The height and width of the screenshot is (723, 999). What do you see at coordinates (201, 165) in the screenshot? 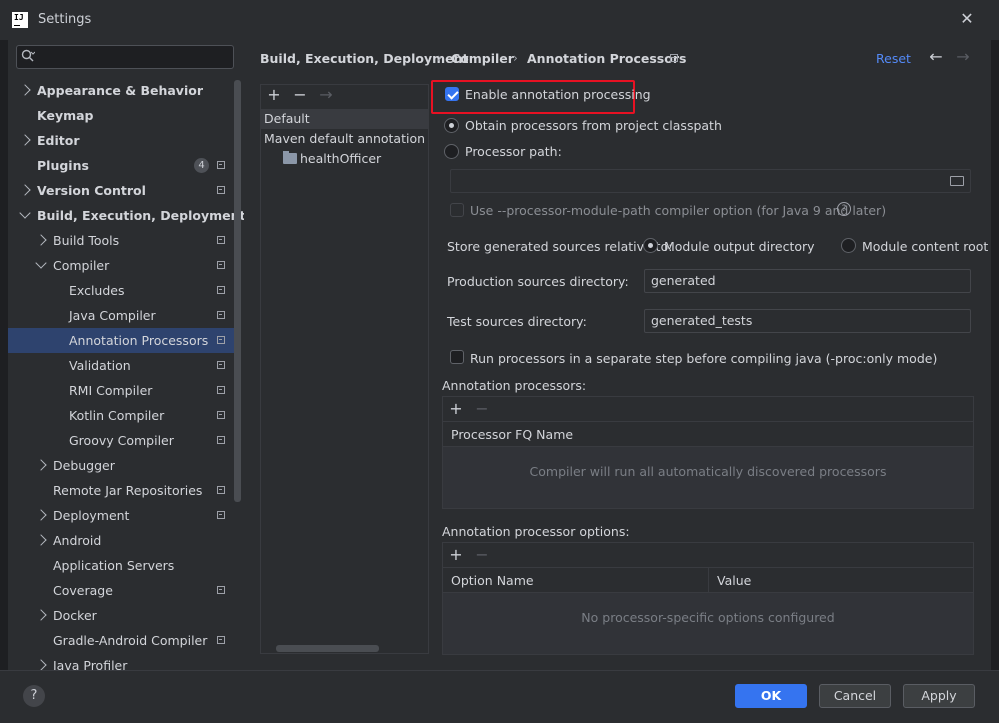
I see `plugins-update-badge: 4` at bounding box center [201, 165].